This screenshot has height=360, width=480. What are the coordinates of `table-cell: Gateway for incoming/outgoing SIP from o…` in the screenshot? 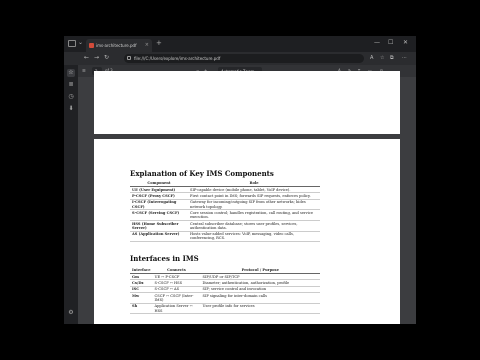 It's located at (254, 205).